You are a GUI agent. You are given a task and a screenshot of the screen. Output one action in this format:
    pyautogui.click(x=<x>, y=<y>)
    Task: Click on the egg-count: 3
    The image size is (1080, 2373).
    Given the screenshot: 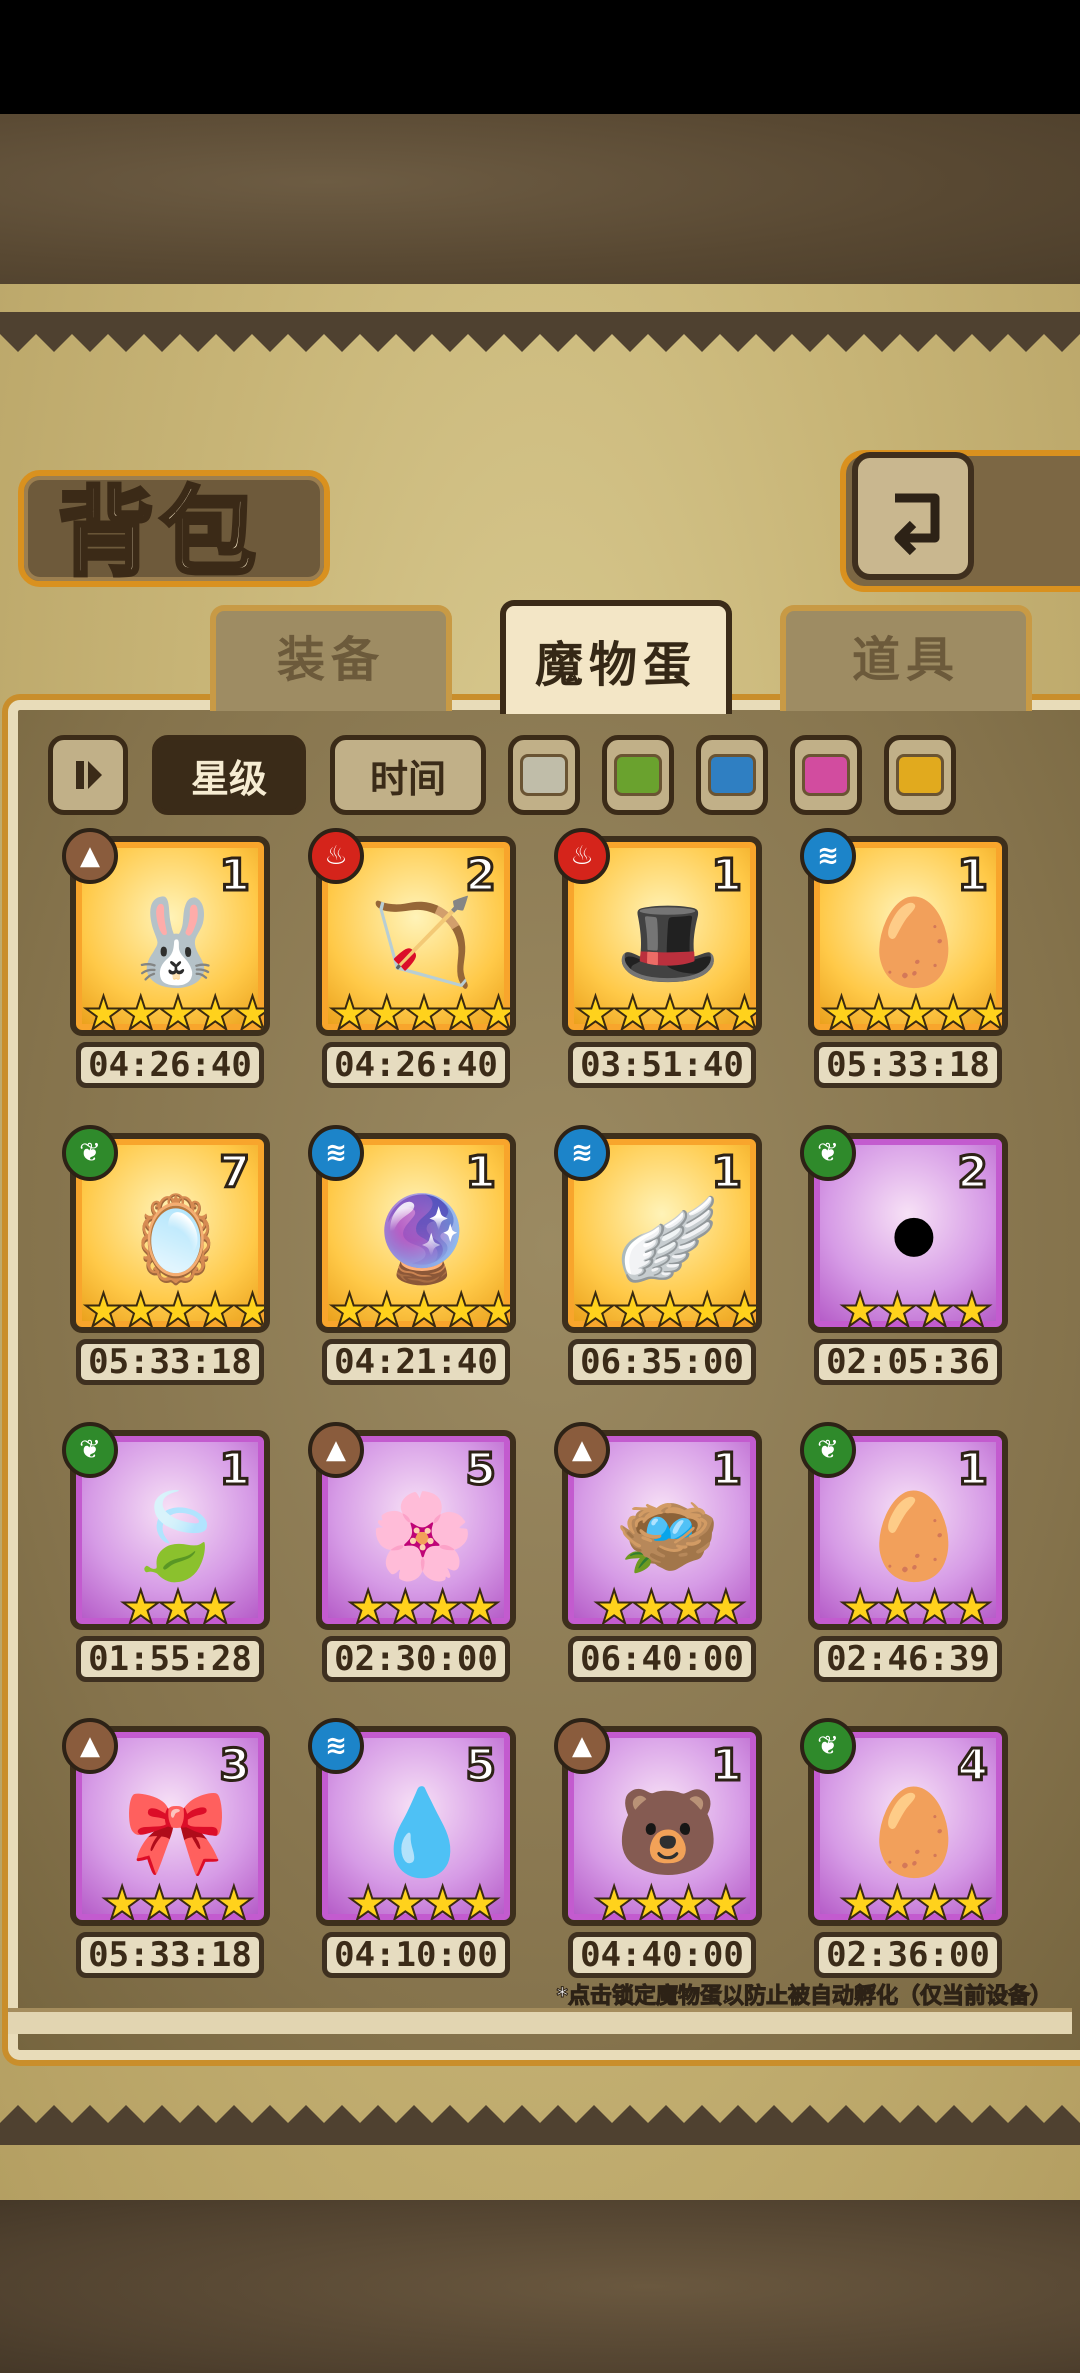 What is the action you would take?
    pyautogui.click(x=235, y=1766)
    